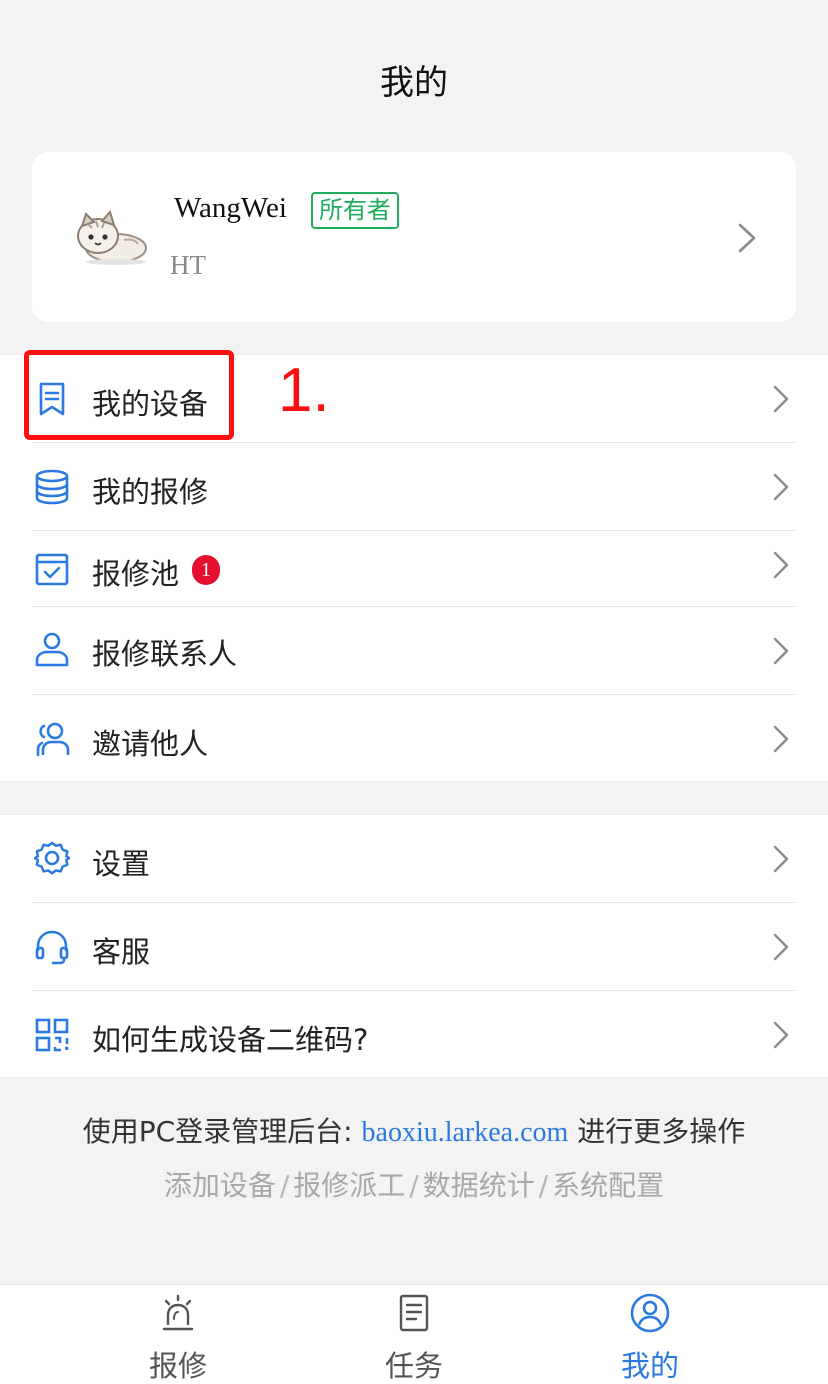 The image size is (828, 1384). I want to click on footer-note: 使用PC登录管理后台: baoxiu.larkea.com 进行更多操作, so click(414, 1130).